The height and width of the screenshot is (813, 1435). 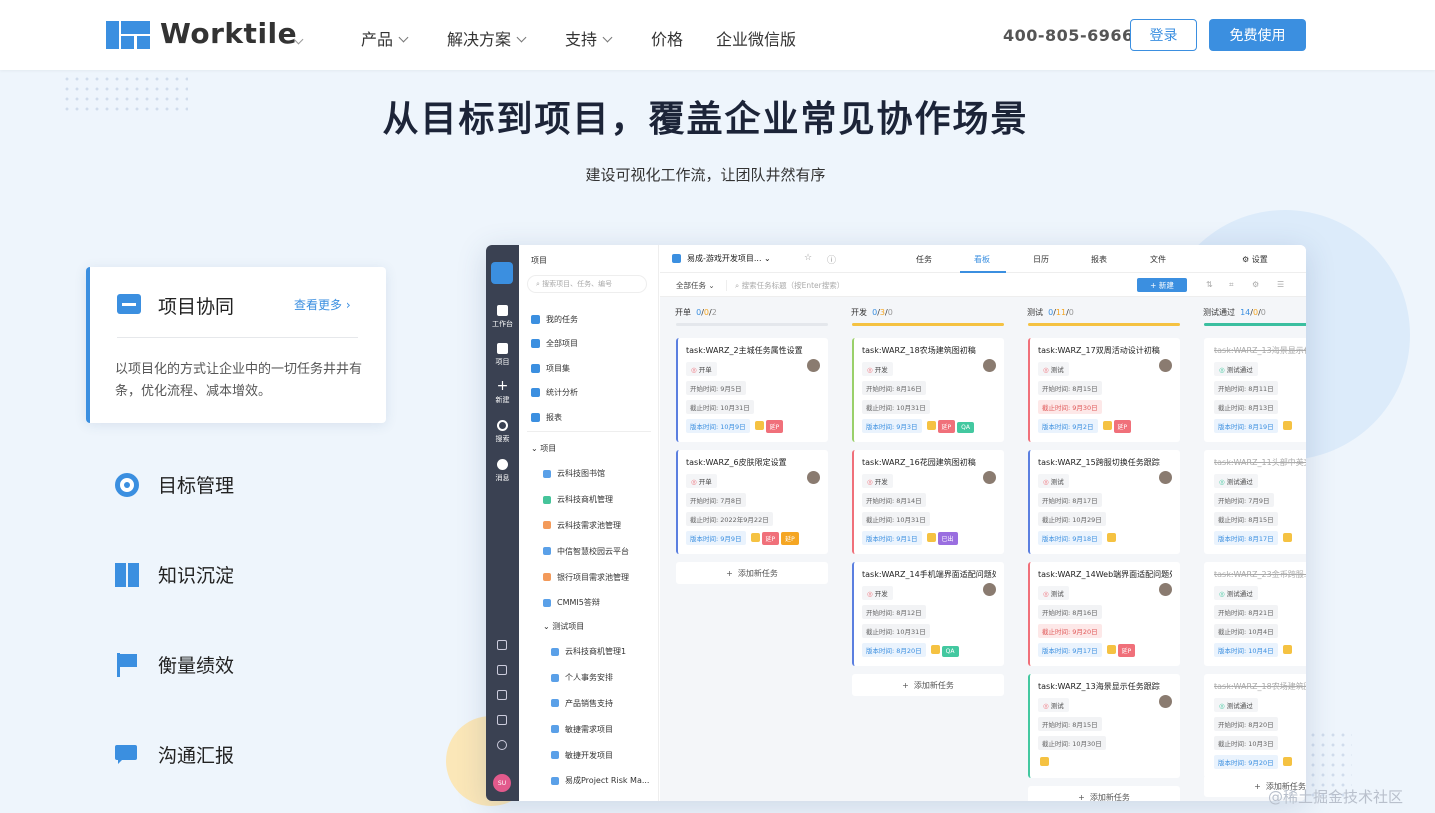 I want to click on due-date: 截止时间: 10月30日, so click(x=1072, y=743).